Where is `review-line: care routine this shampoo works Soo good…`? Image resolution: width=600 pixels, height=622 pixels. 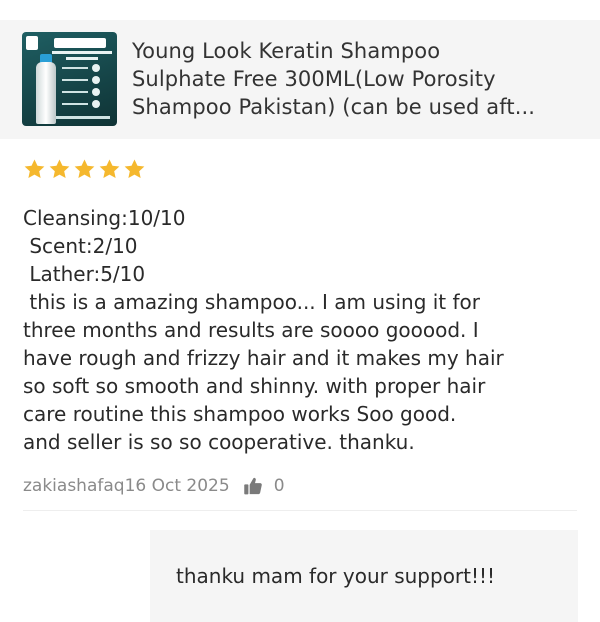
review-line: care routine this shampoo works Soo good… is located at coordinates (240, 414).